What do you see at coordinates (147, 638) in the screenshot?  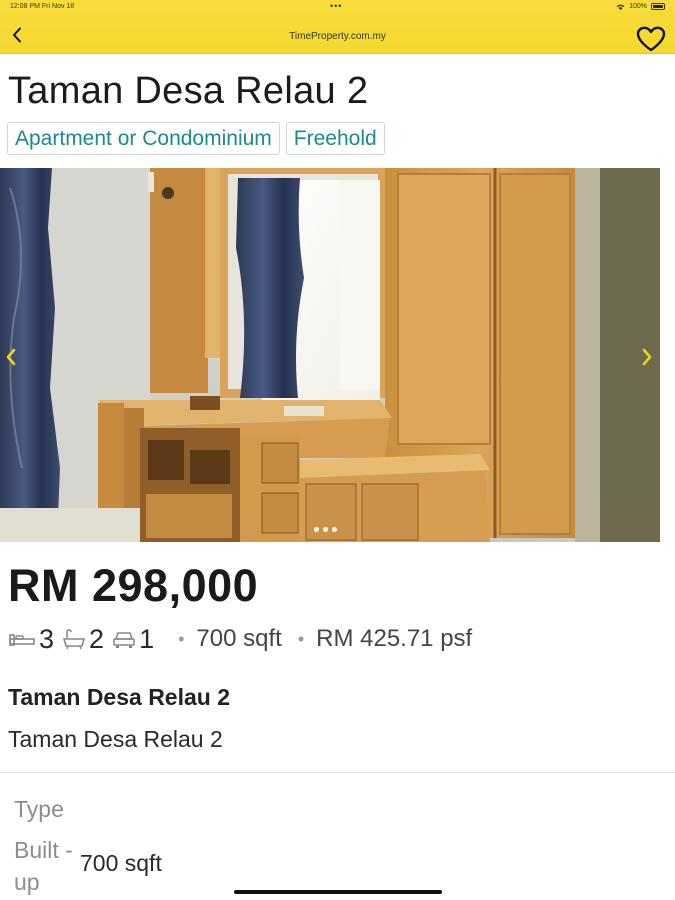 I see `parking-count: 1` at bounding box center [147, 638].